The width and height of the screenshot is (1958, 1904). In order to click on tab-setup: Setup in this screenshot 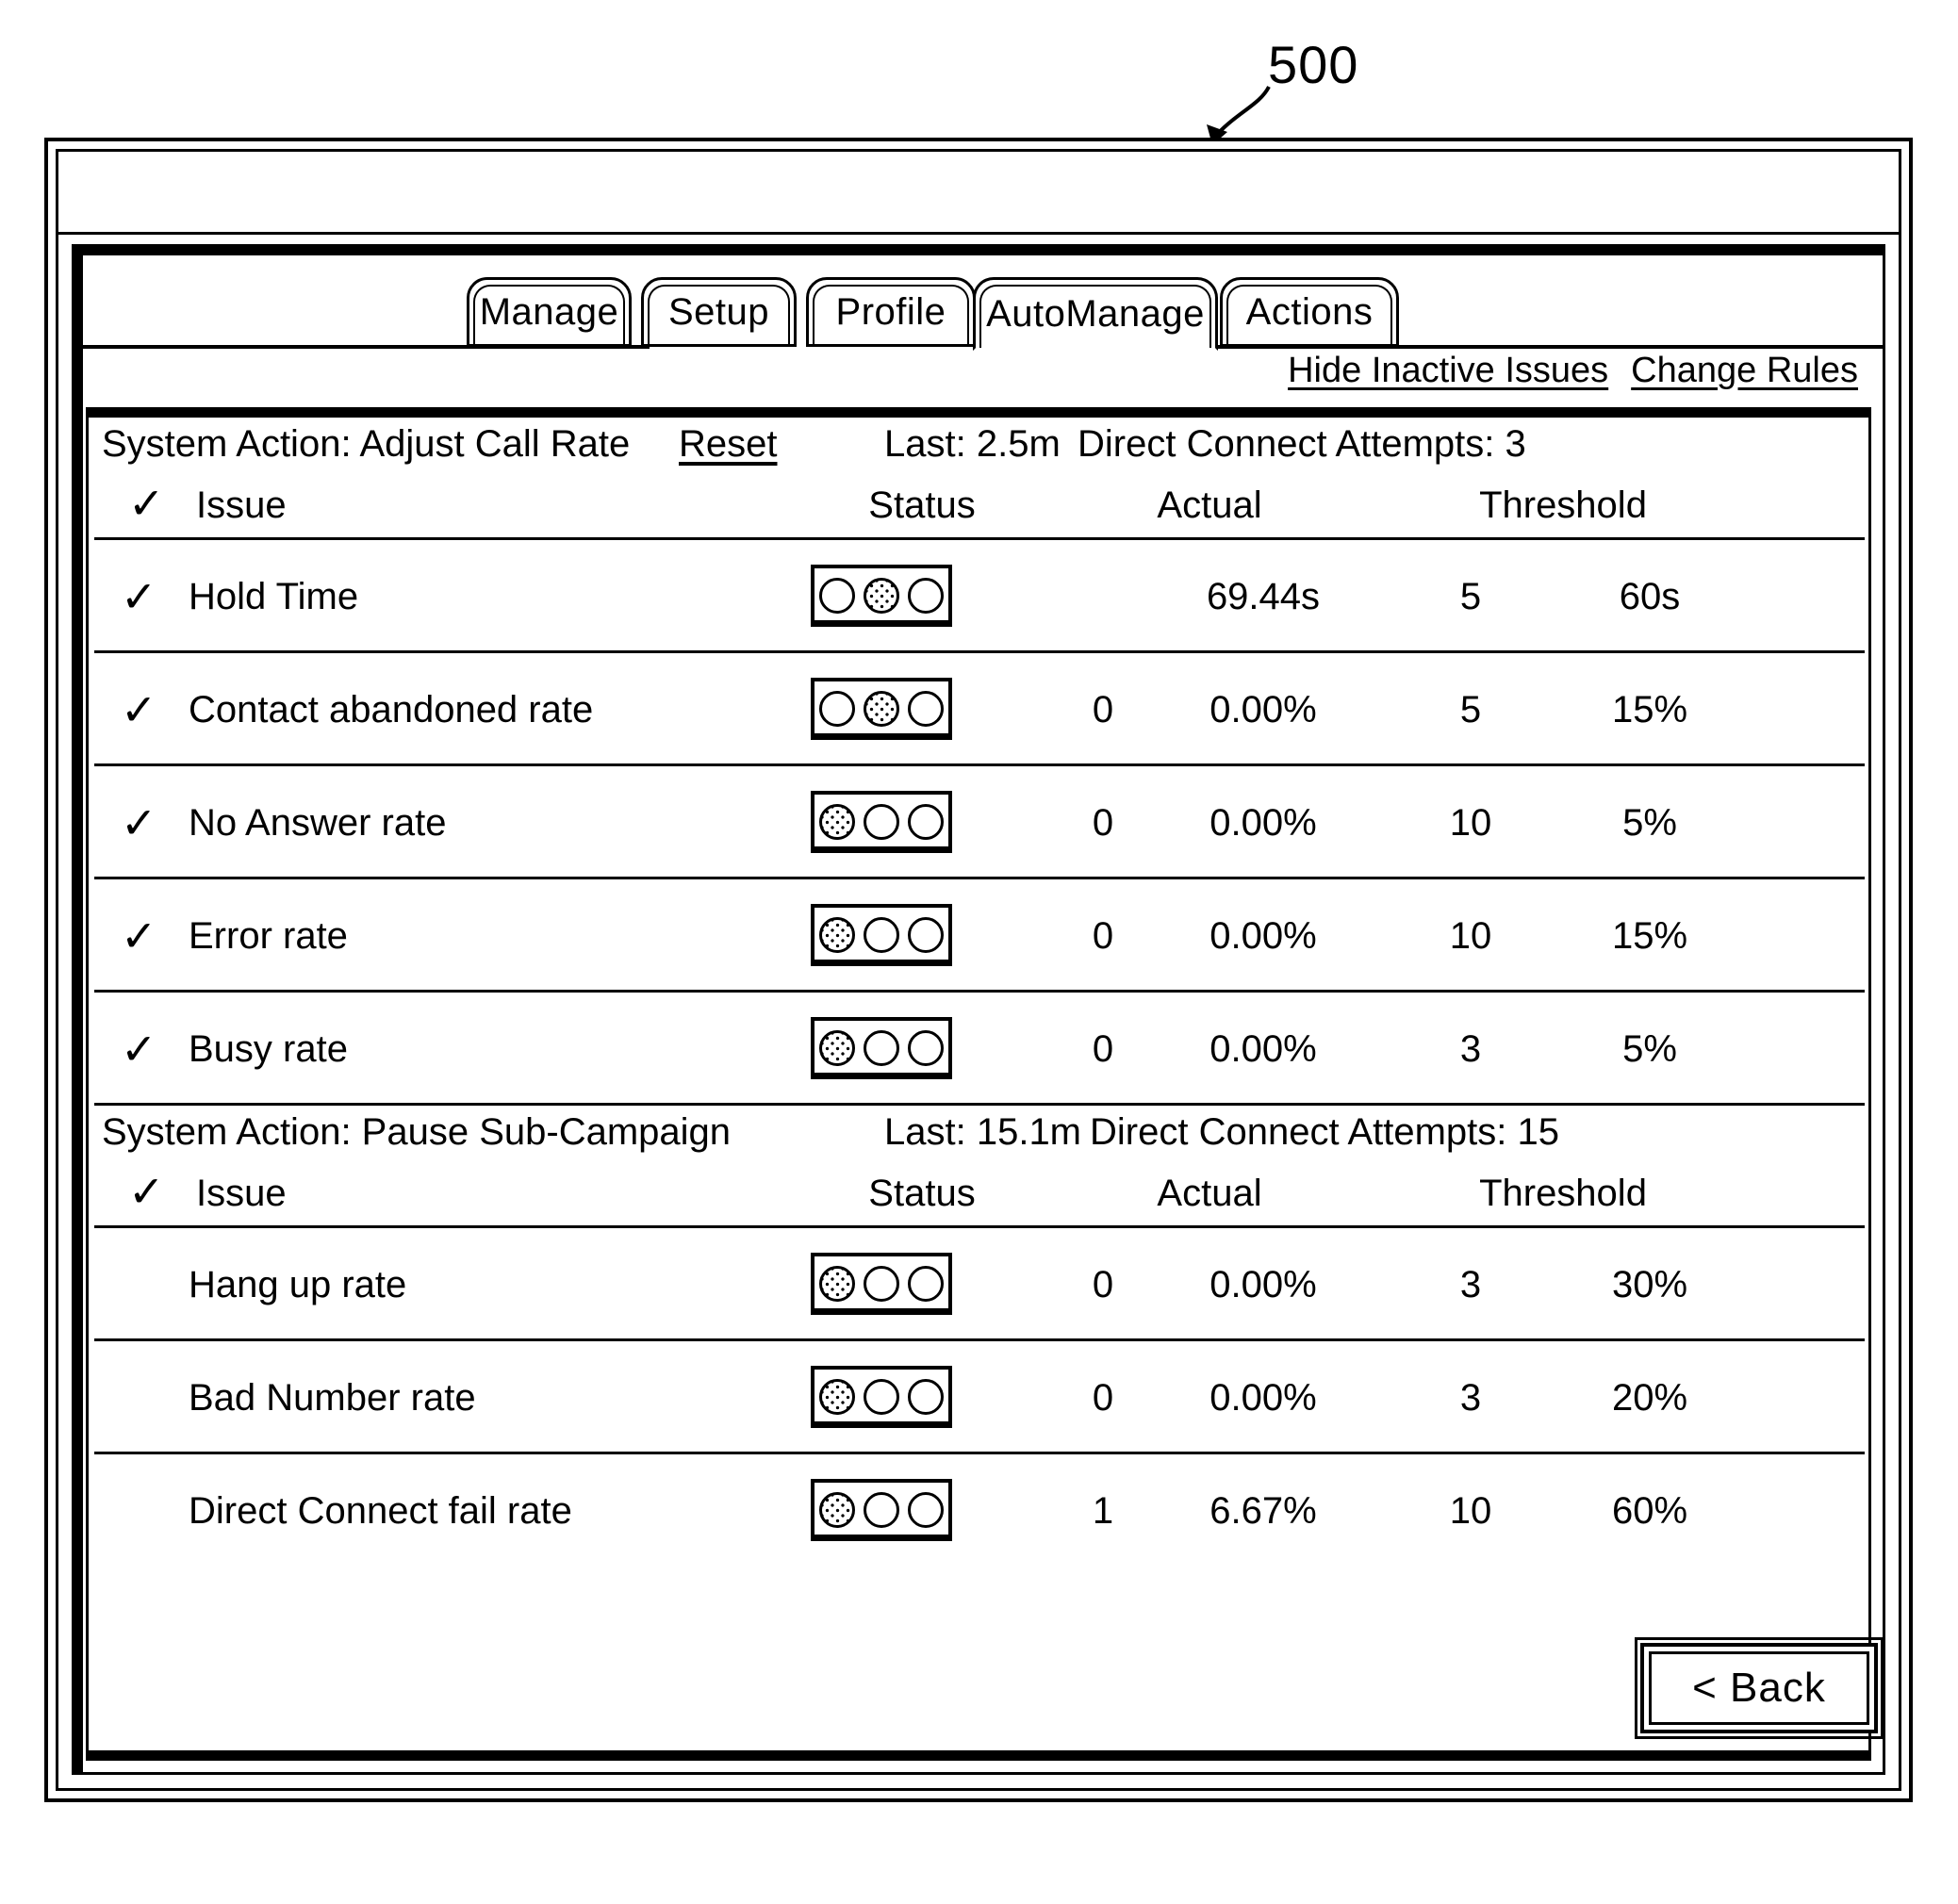, I will do `click(719, 312)`.